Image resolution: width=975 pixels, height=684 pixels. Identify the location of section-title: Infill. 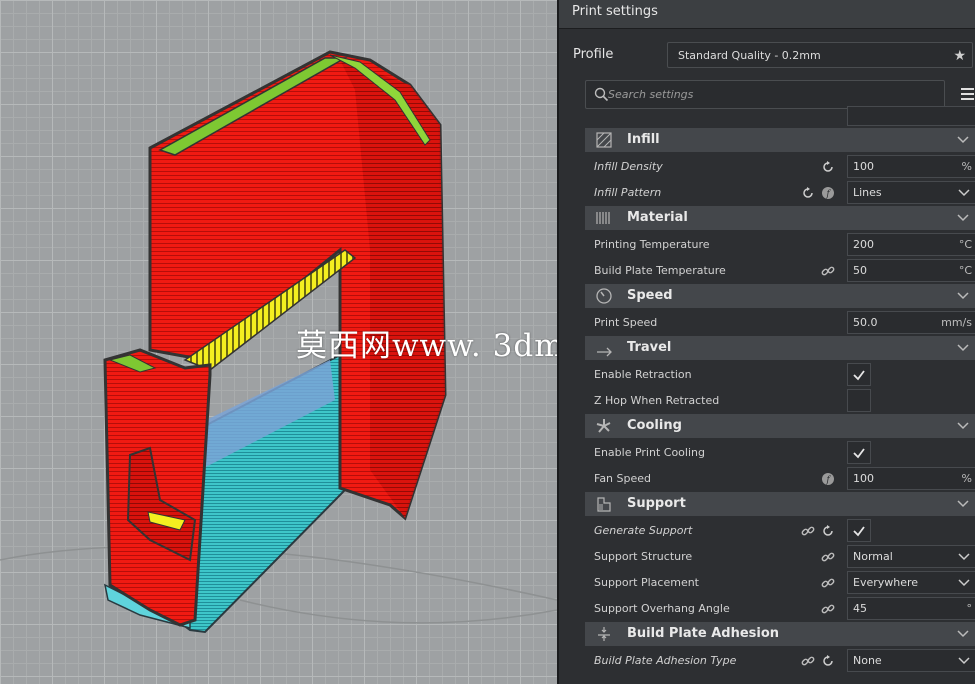
(643, 139).